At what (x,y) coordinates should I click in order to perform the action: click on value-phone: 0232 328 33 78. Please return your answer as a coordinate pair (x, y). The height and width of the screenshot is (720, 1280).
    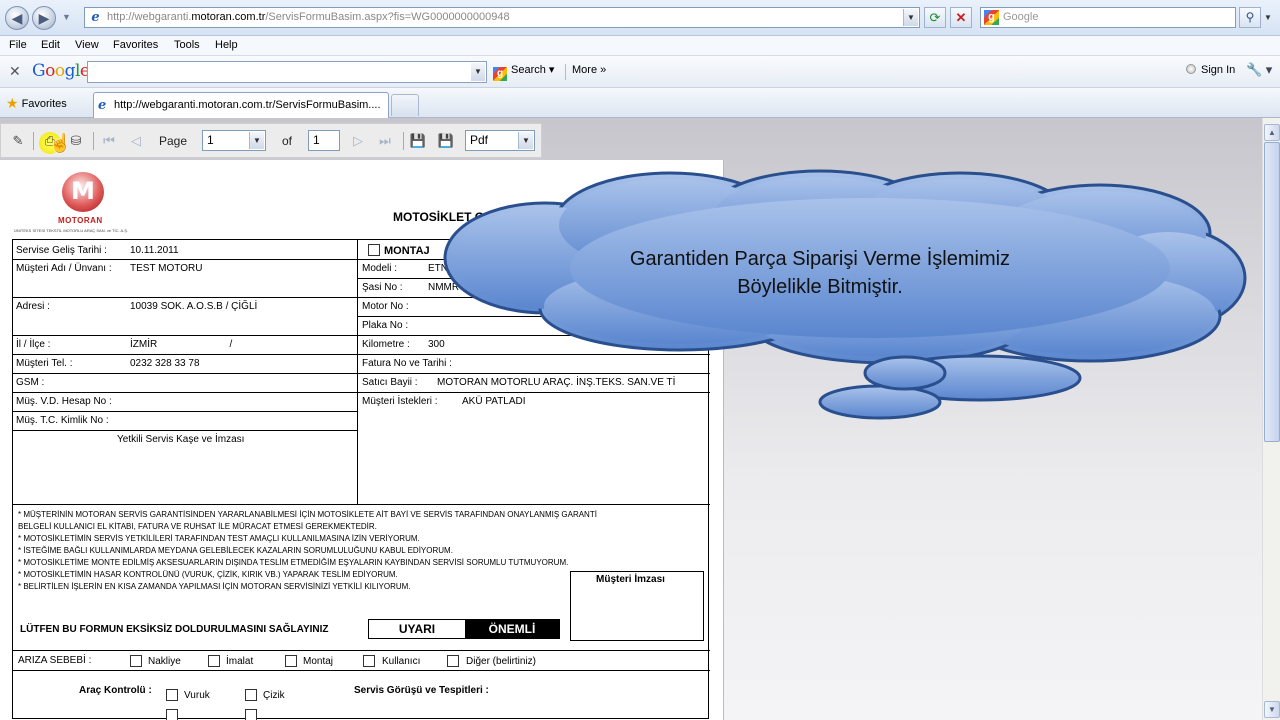
    Looking at the image, I should click on (165, 363).